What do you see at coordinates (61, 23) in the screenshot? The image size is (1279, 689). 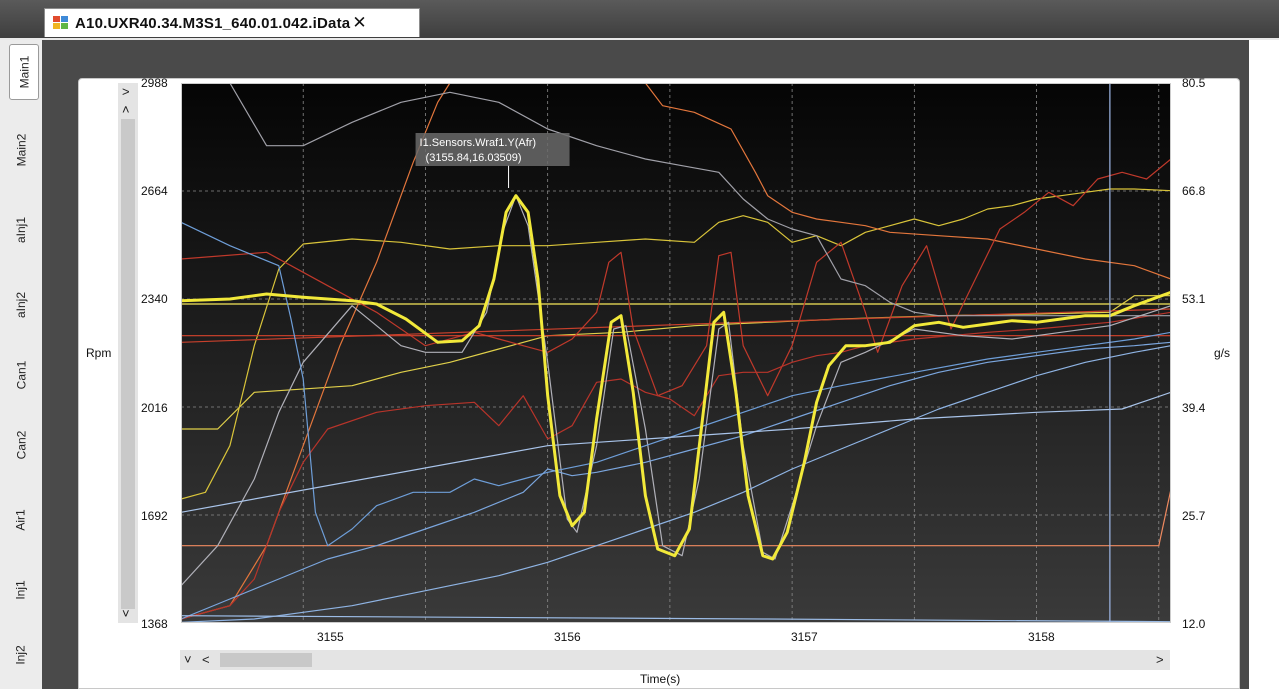 I see `app-grid-icon` at bounding box center [61, 23].